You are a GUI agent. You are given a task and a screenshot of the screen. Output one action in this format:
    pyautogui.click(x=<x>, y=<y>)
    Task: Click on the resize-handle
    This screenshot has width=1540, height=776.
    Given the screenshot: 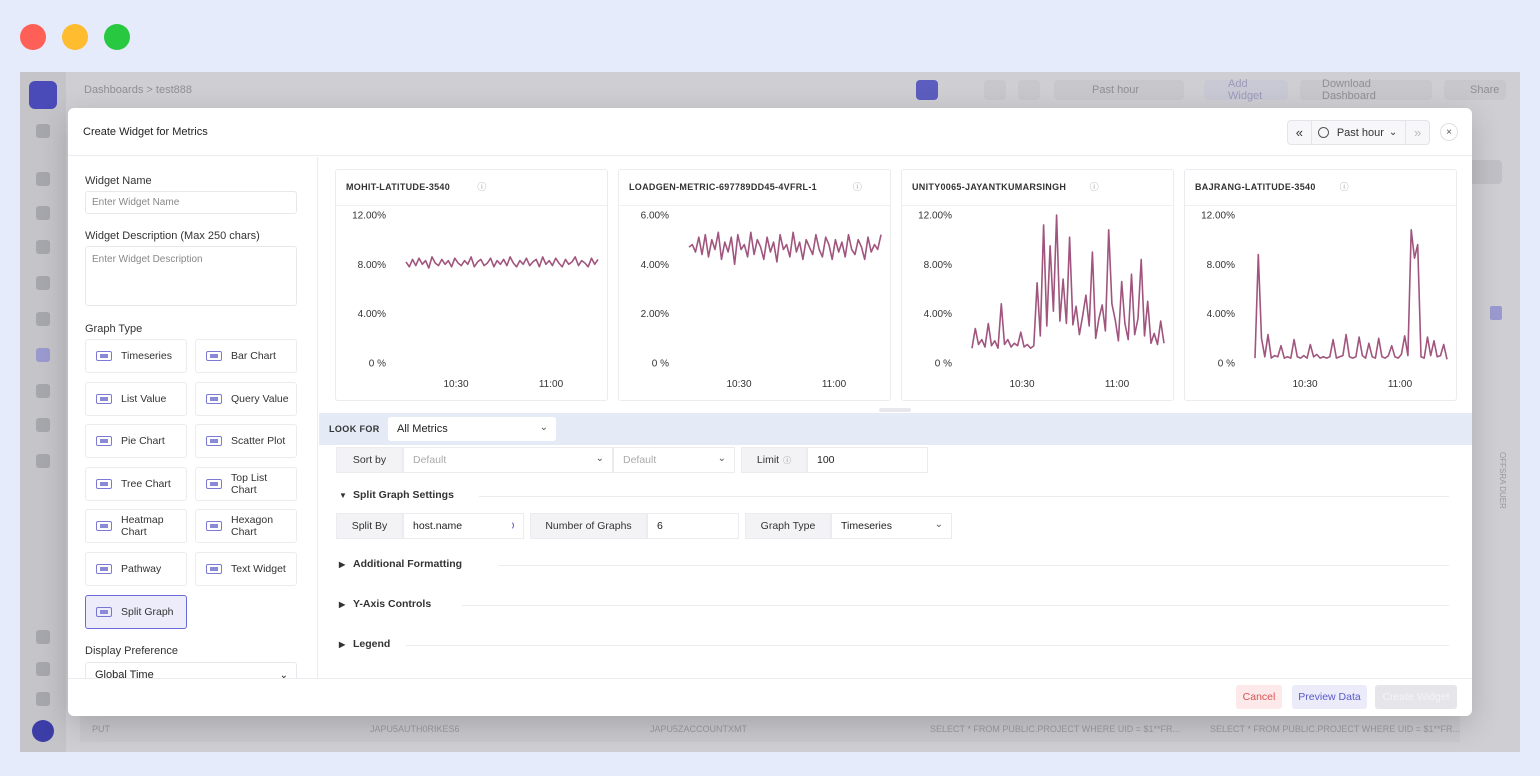 What is the action you would take?
    pyautogui.click(x=895, y=410)
    